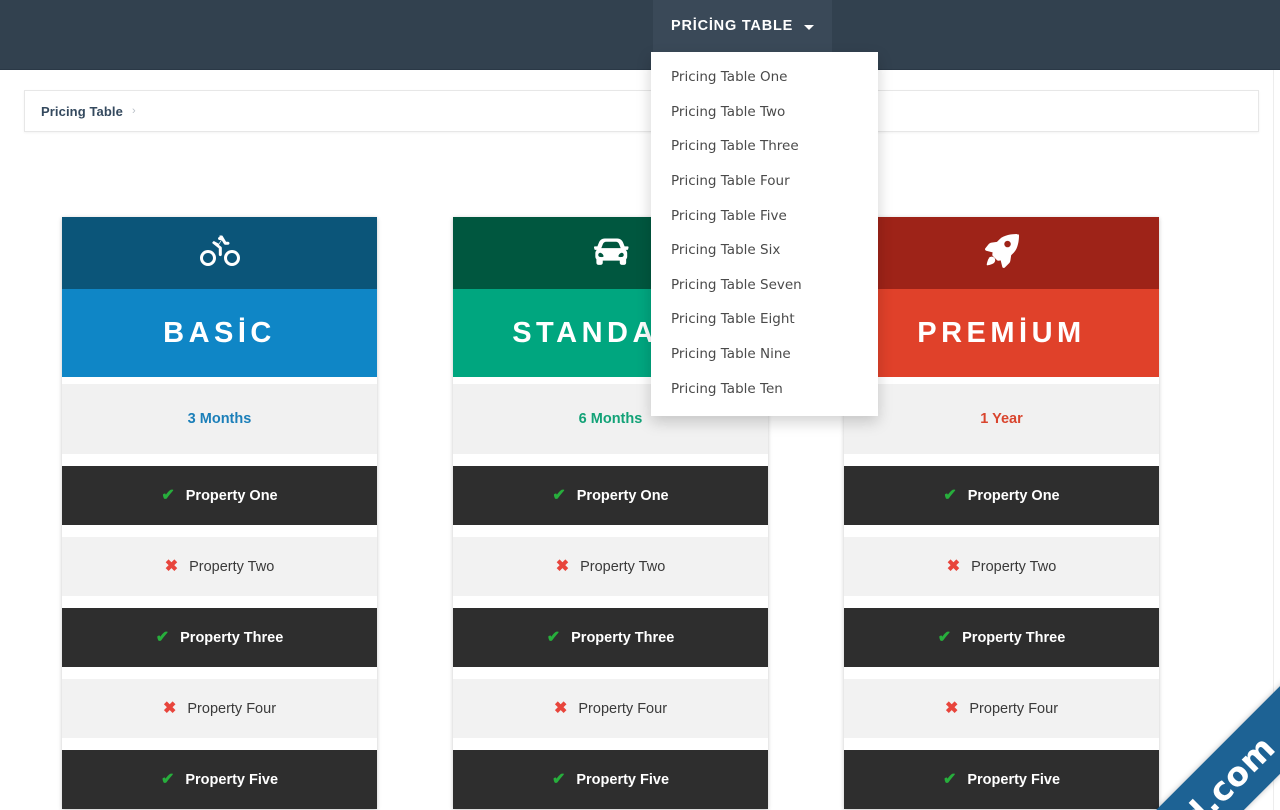  I want to click on nav-item-pricing-table: PRİCİNG TABLE, so click(743, 26).